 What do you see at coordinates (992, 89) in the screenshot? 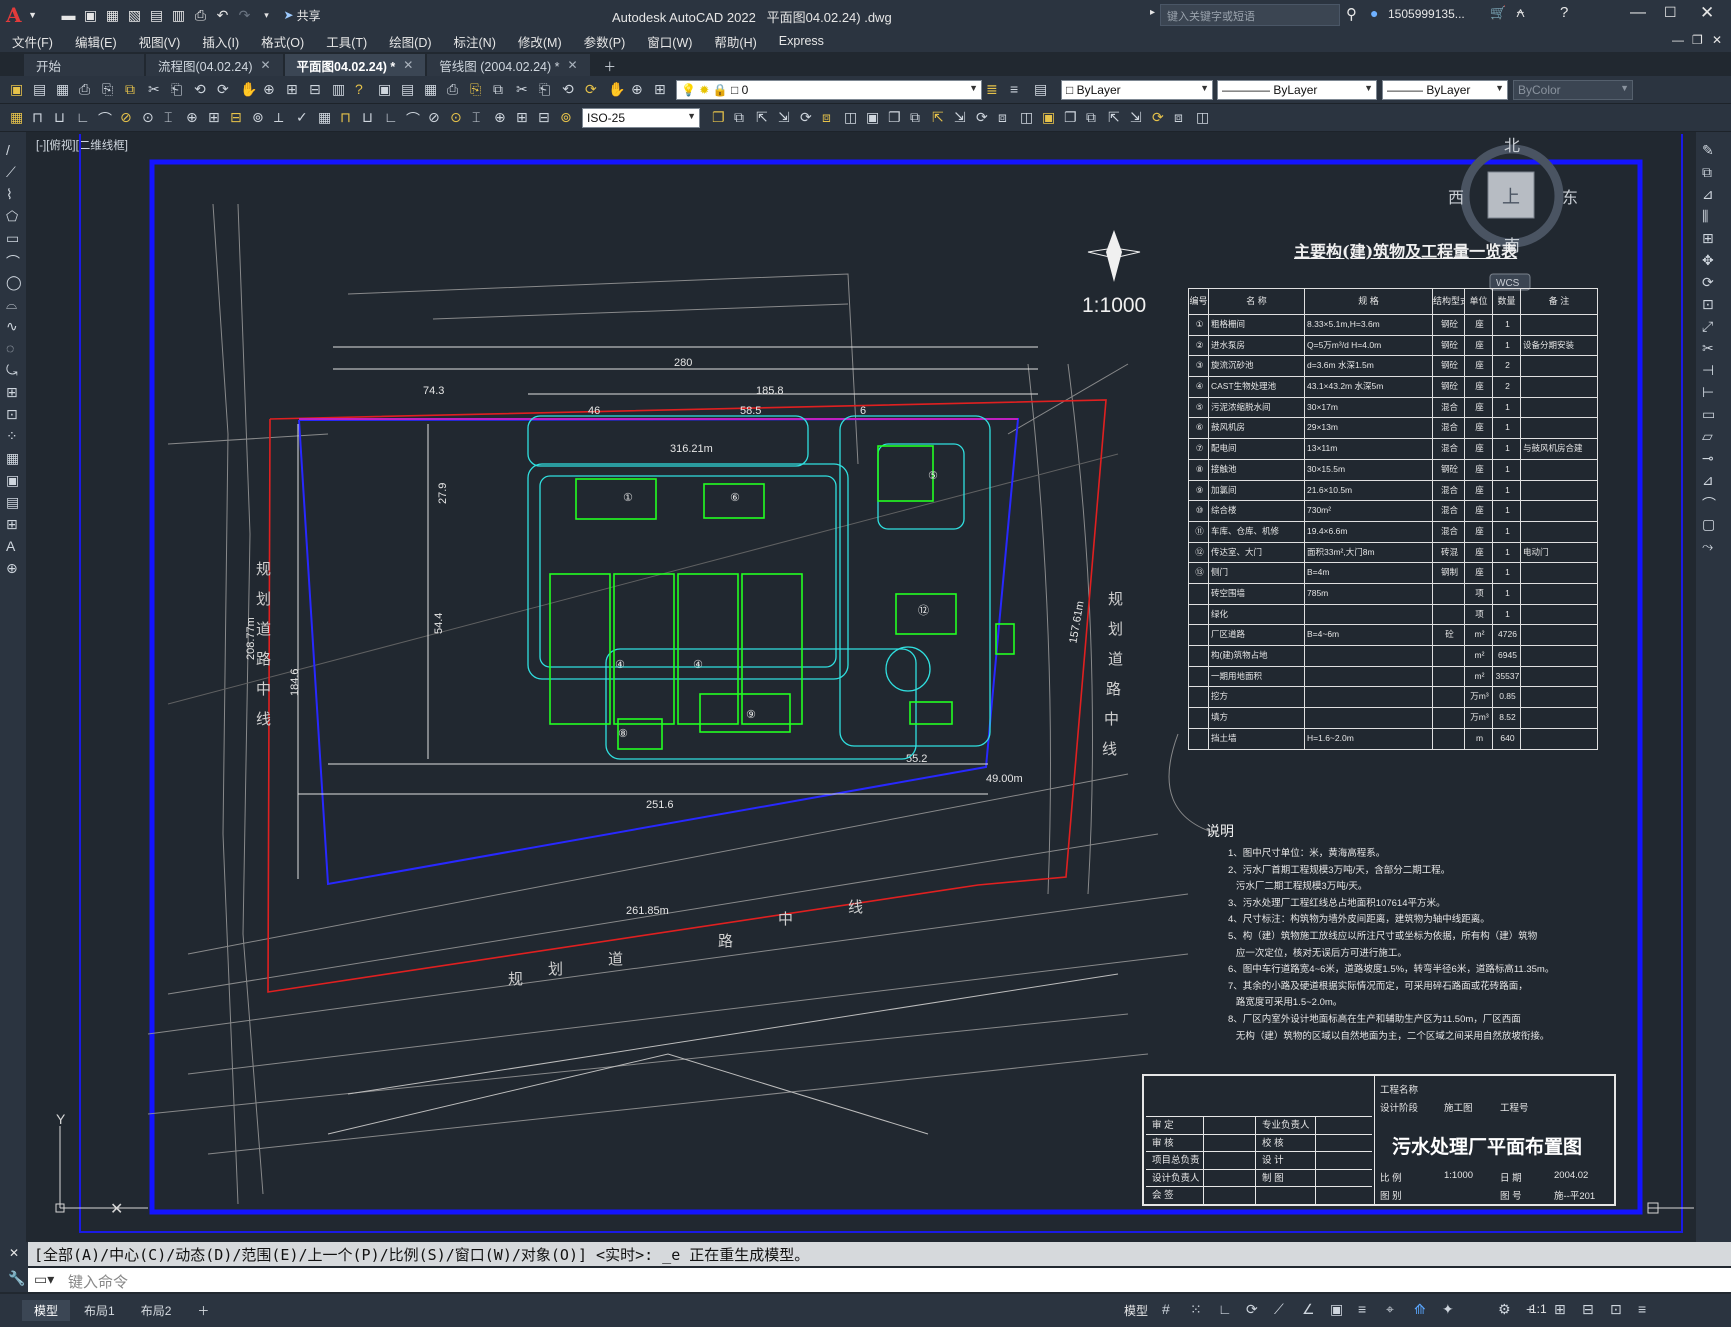
I see `layer-tool-0-icon: ≣` at bounding box center [992, 89].